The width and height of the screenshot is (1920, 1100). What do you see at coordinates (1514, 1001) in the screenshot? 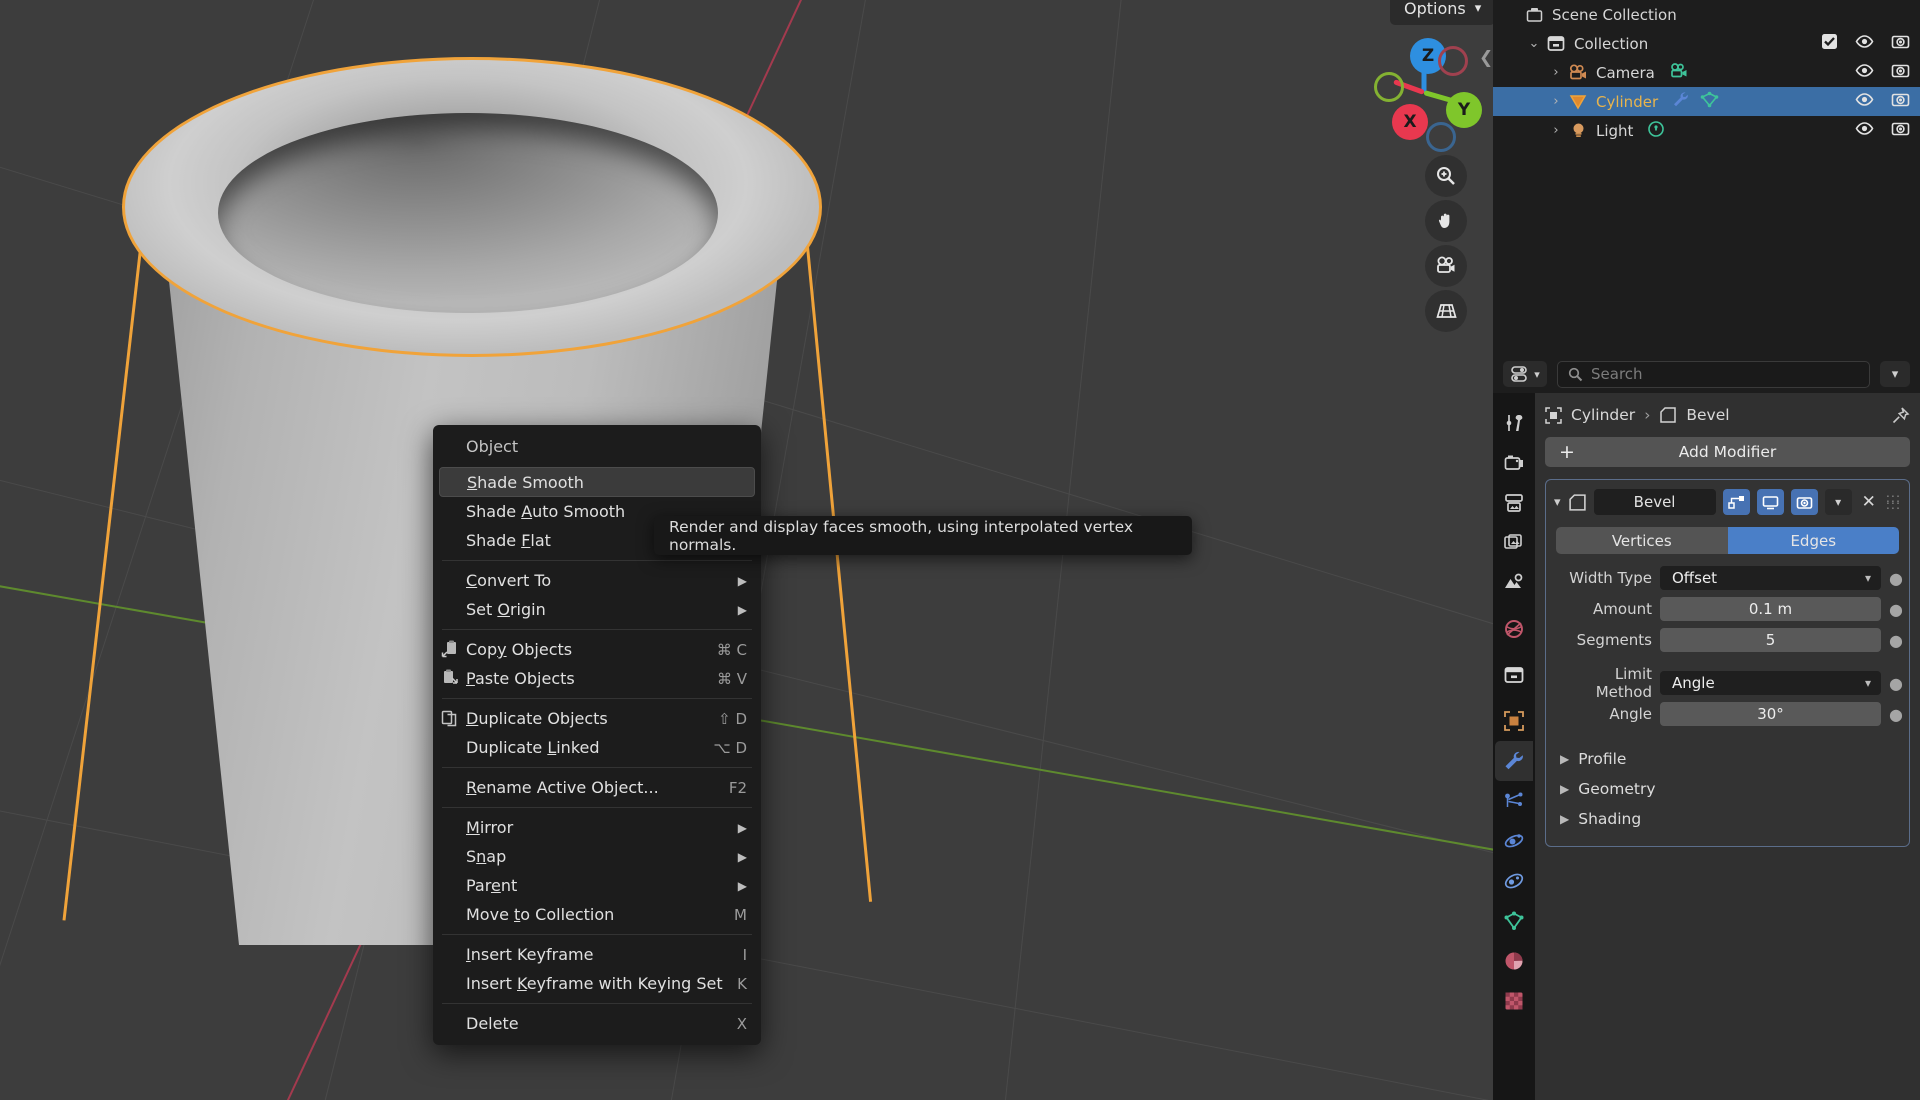
I see `texture-tab` at bounding box center [1514, 1001].